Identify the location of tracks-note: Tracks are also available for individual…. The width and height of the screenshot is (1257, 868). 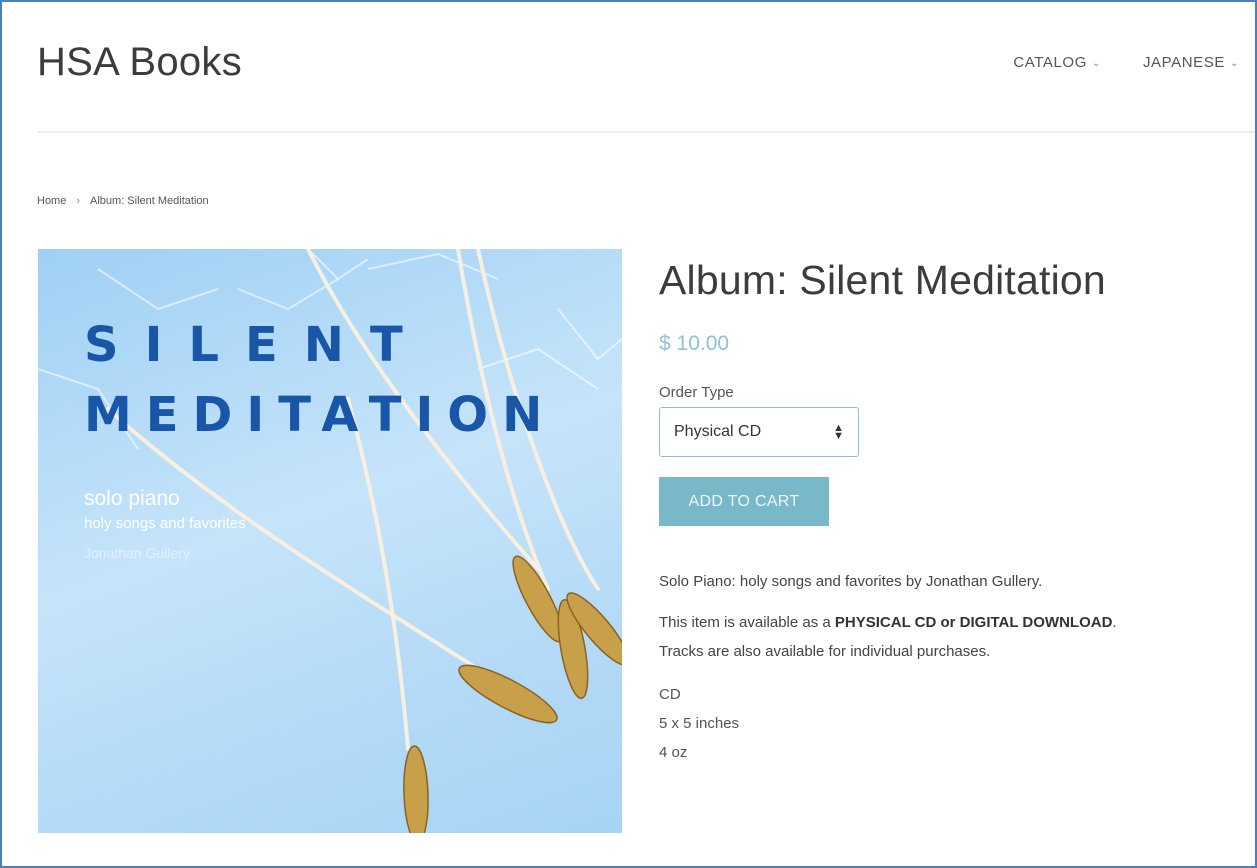
(825, 651).